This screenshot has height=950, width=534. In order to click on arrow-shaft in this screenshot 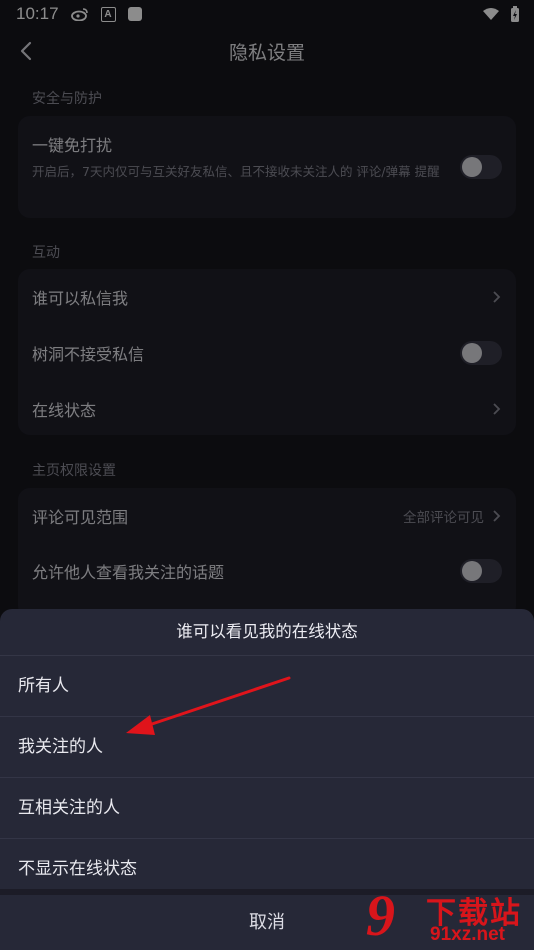, I will do `click(217, 702)`.